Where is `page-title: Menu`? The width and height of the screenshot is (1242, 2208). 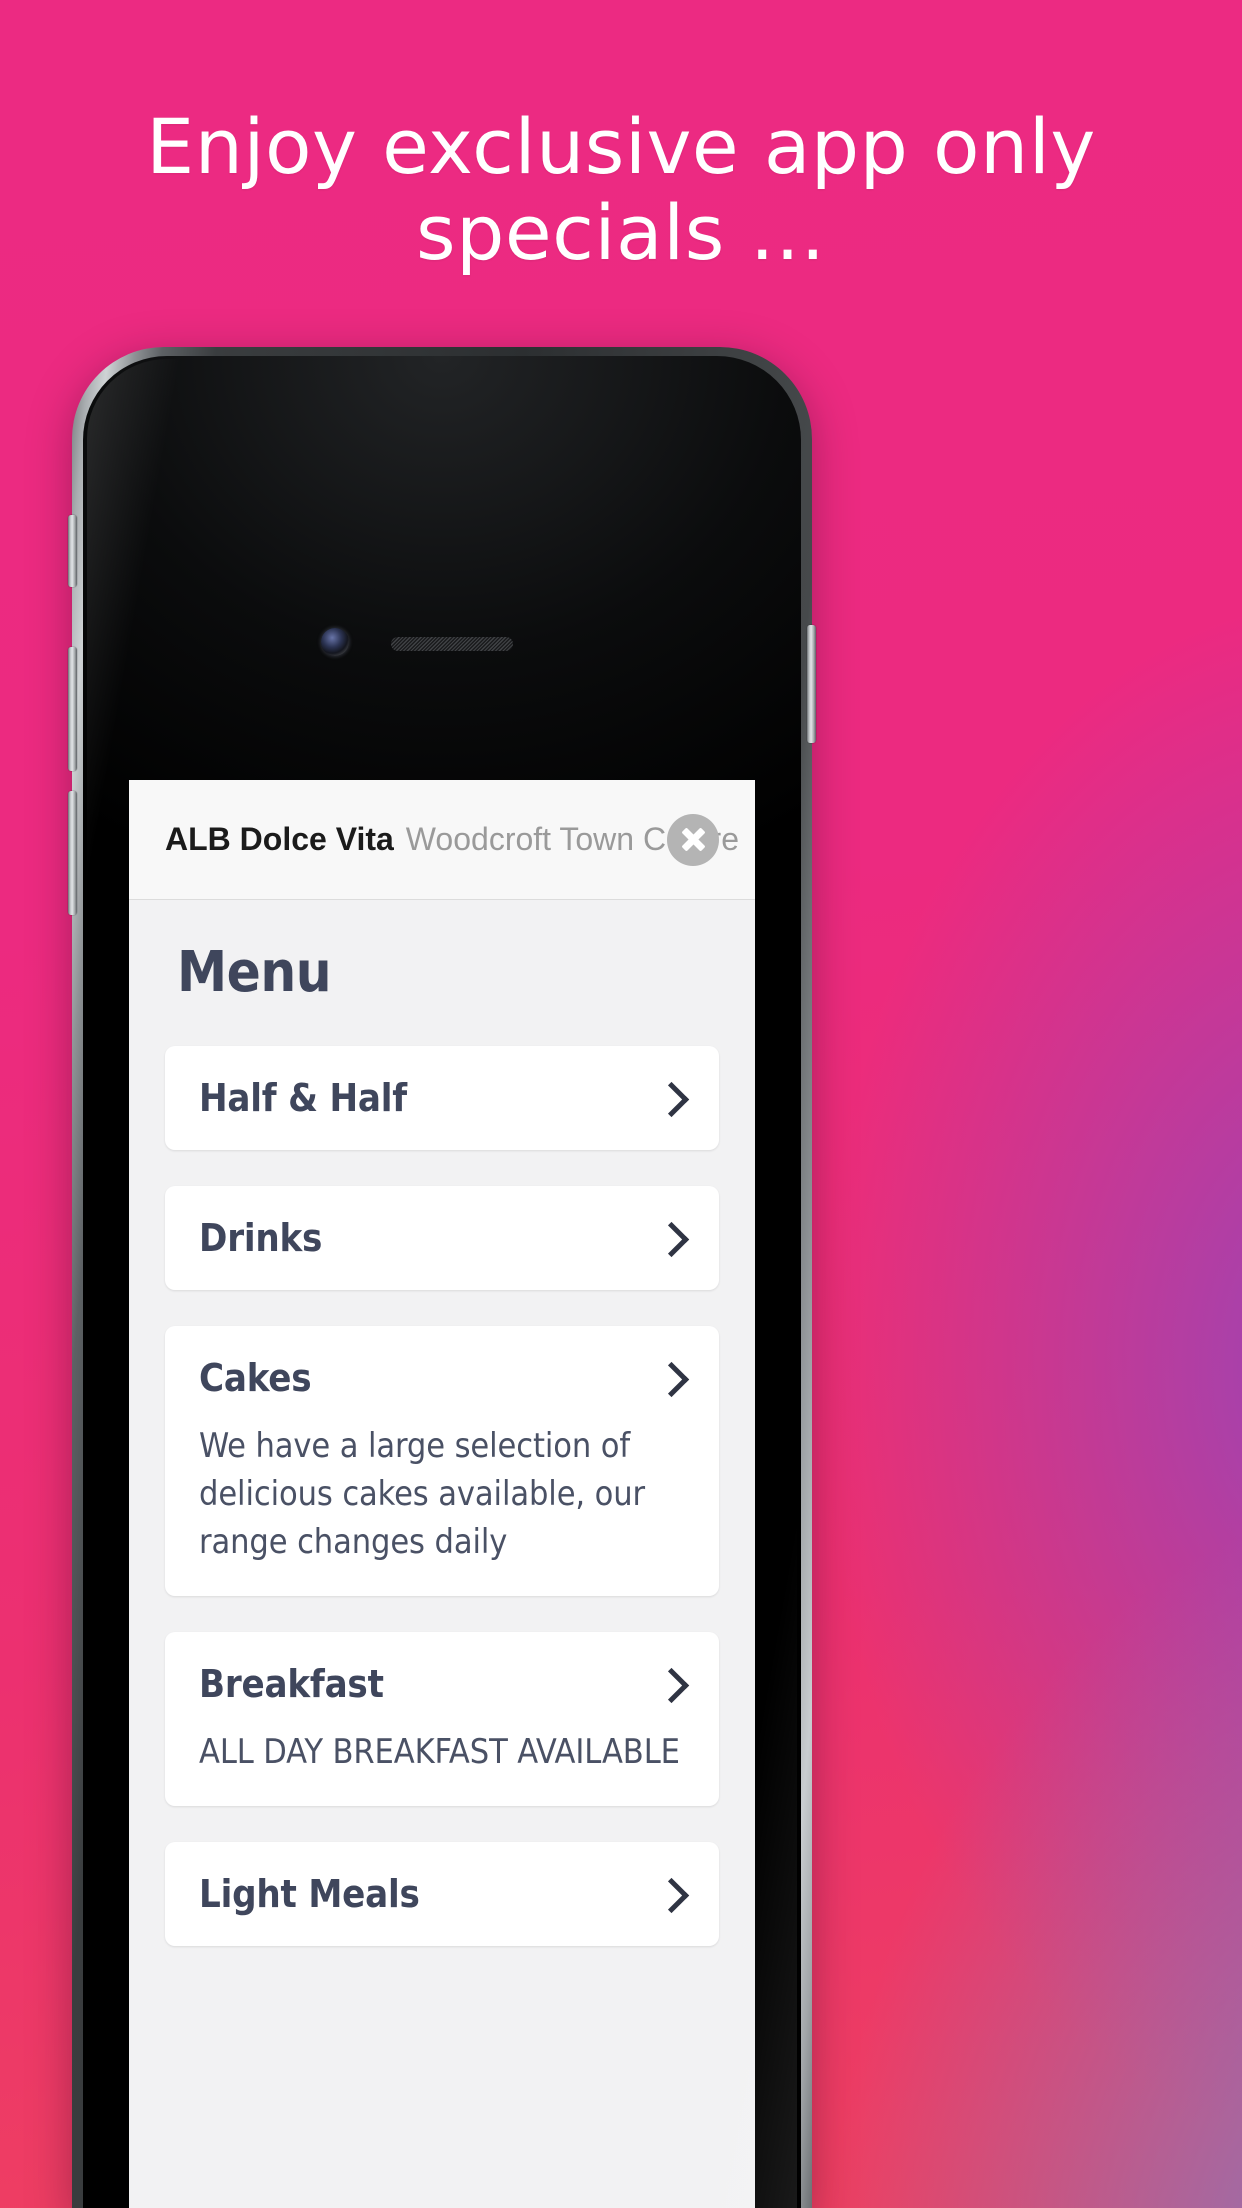
page-title: Menu is located at coordinates (254, 972).